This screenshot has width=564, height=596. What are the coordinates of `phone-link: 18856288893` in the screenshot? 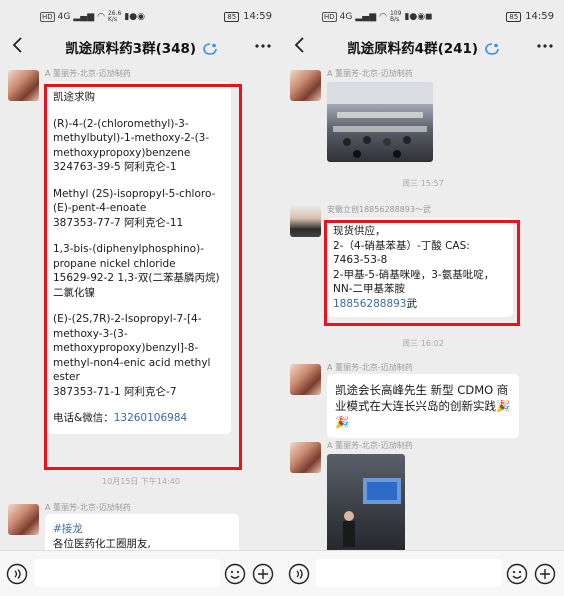 It's located at (370, 304).